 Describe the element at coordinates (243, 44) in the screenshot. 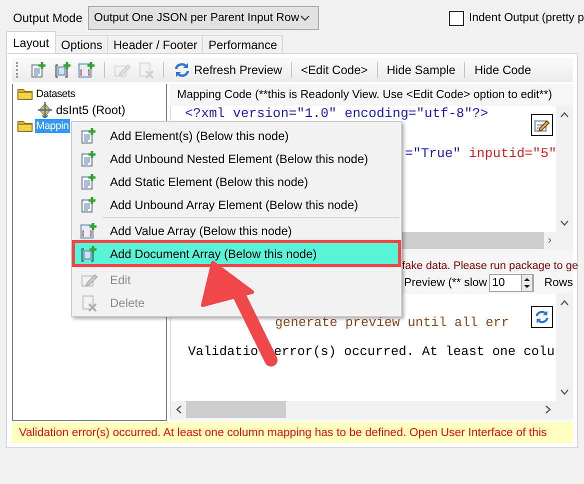

I see `tab: Performance` at that location.